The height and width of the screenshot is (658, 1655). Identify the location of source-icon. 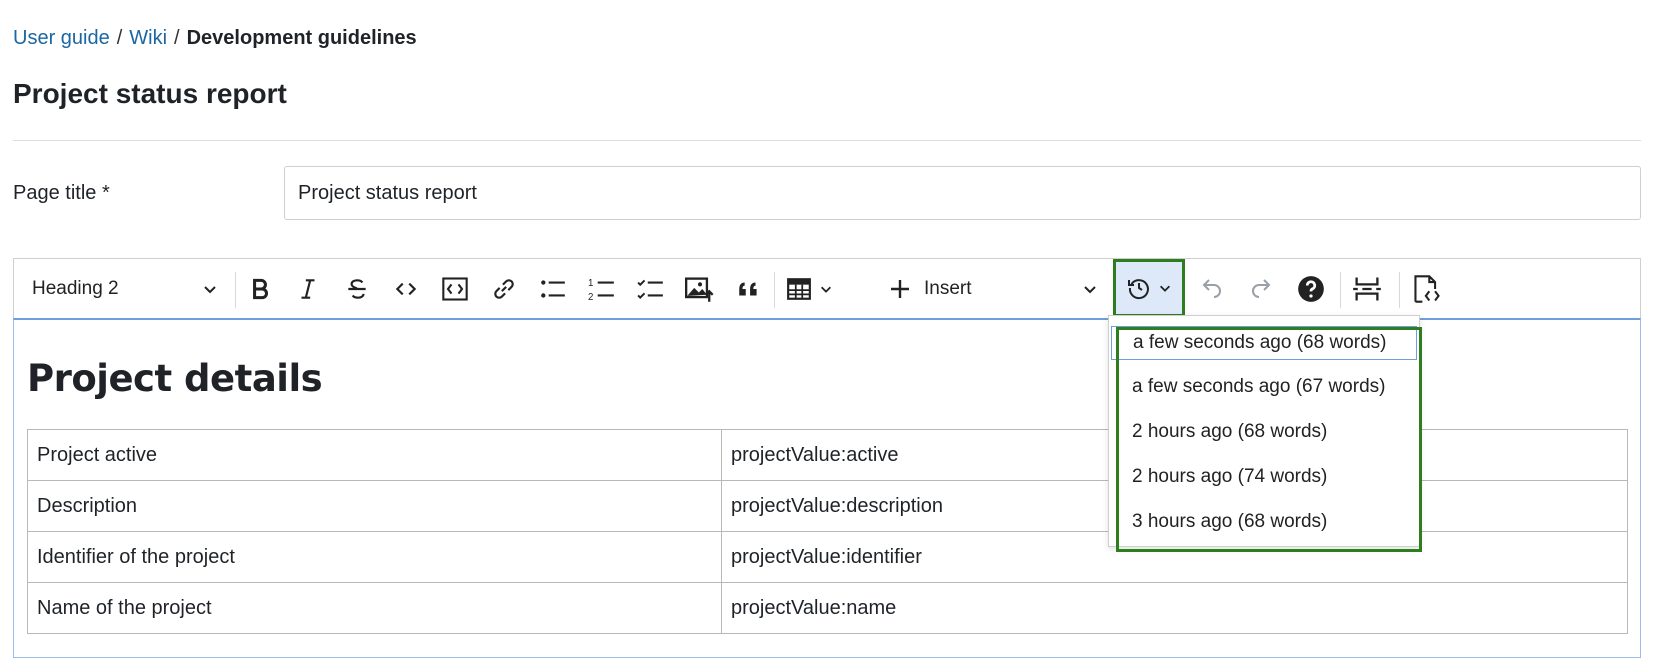
(1427, 289).